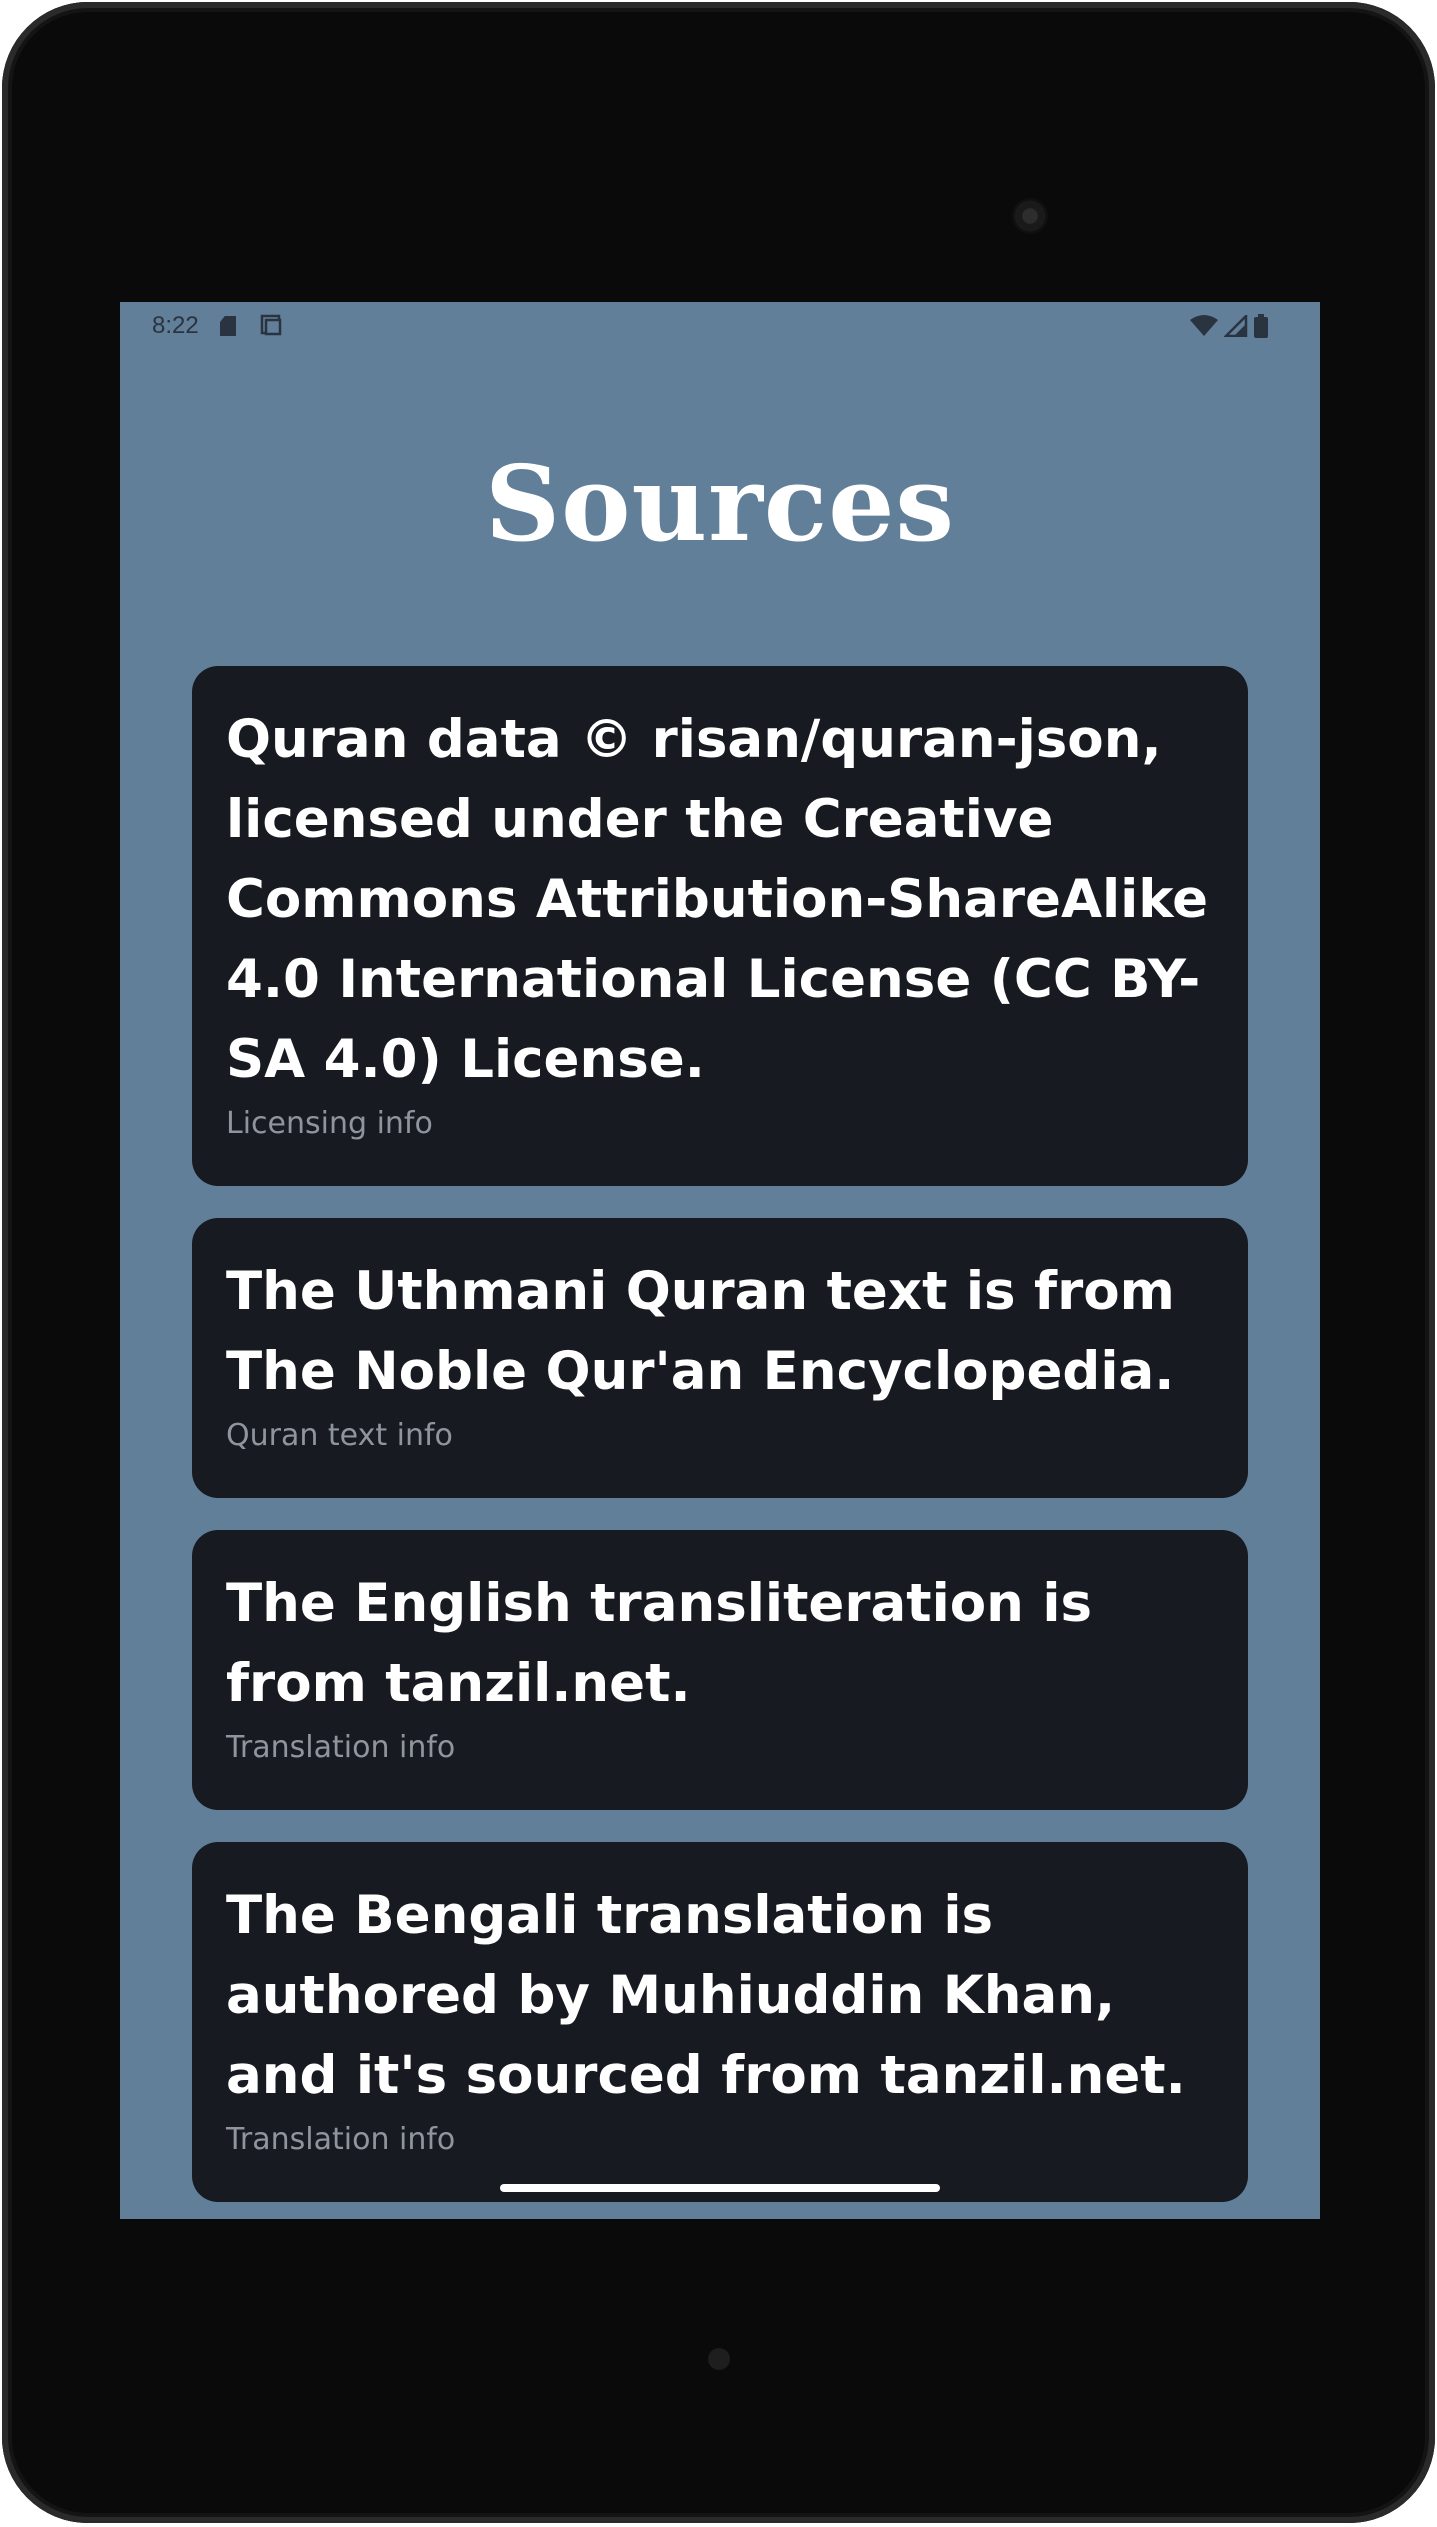 This screenshot has width=1437, height=2527. What do you see at coordinates (329, 1123) in the screenshot?
I see `card-subtitle: Licensing info` at bounding box center [329, 1123].